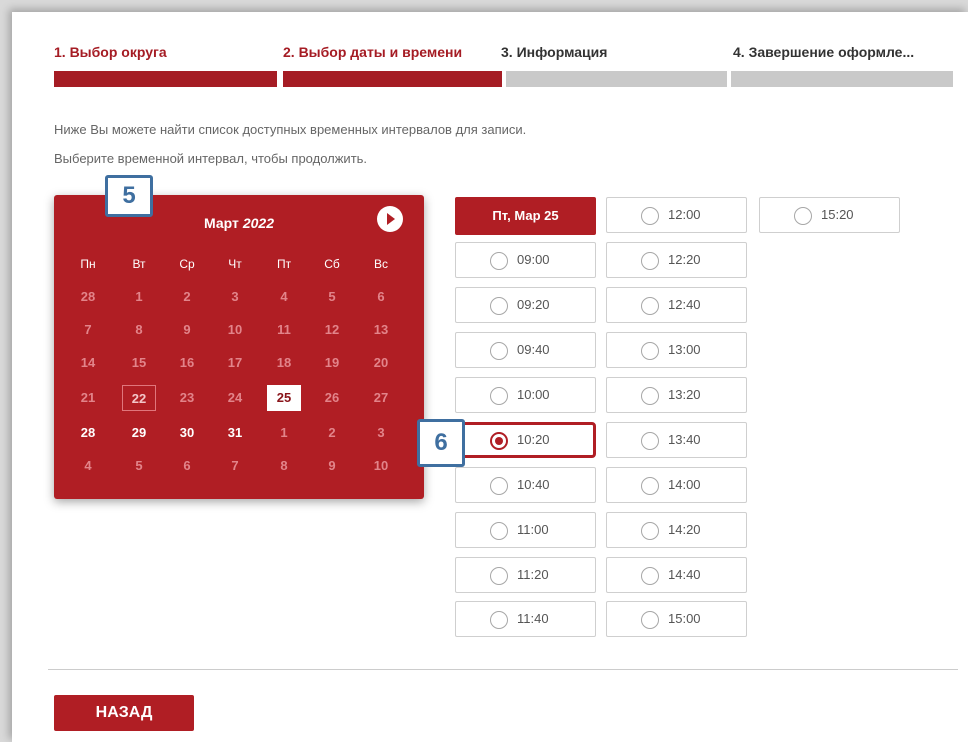 This screenshot has width=968, height=742. What do you see at coordinates (284, 398) in the screenshot?
I see `calendar-day: 25` at bounding box center [284, 398].